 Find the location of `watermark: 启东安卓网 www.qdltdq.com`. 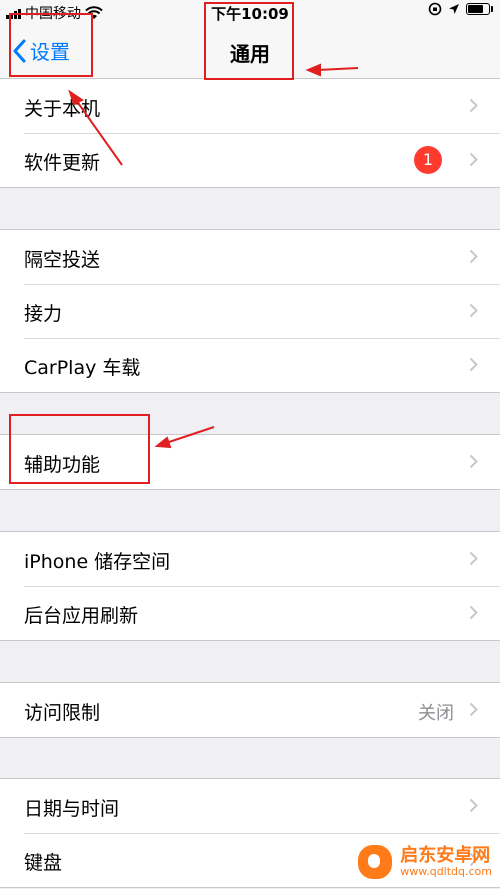

watermark: 启东安卓网 www.qdltdq.com is located at coordinates (424, 862).